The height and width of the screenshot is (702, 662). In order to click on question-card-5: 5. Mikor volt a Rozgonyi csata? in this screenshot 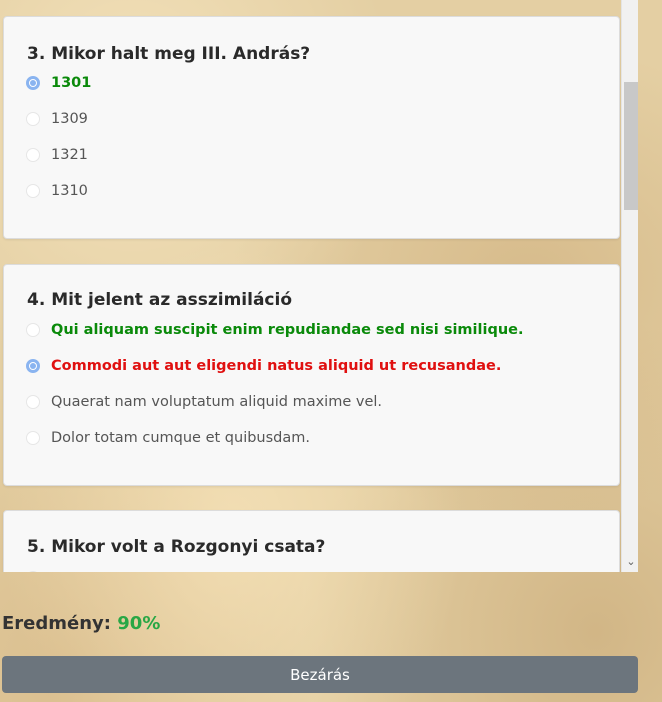, I will do `click(311, 541)`.